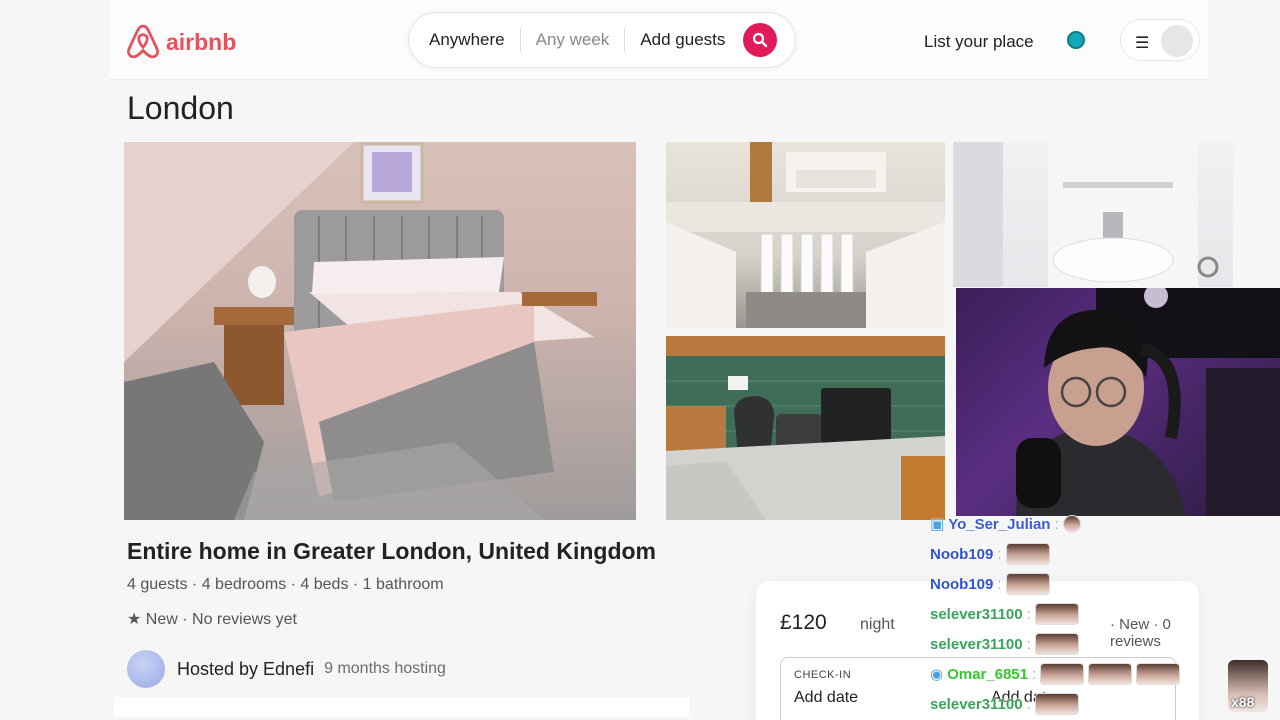 The image size is (1280, 720). I want to click on search-anywhere: Anywhere, so click(464, 40).